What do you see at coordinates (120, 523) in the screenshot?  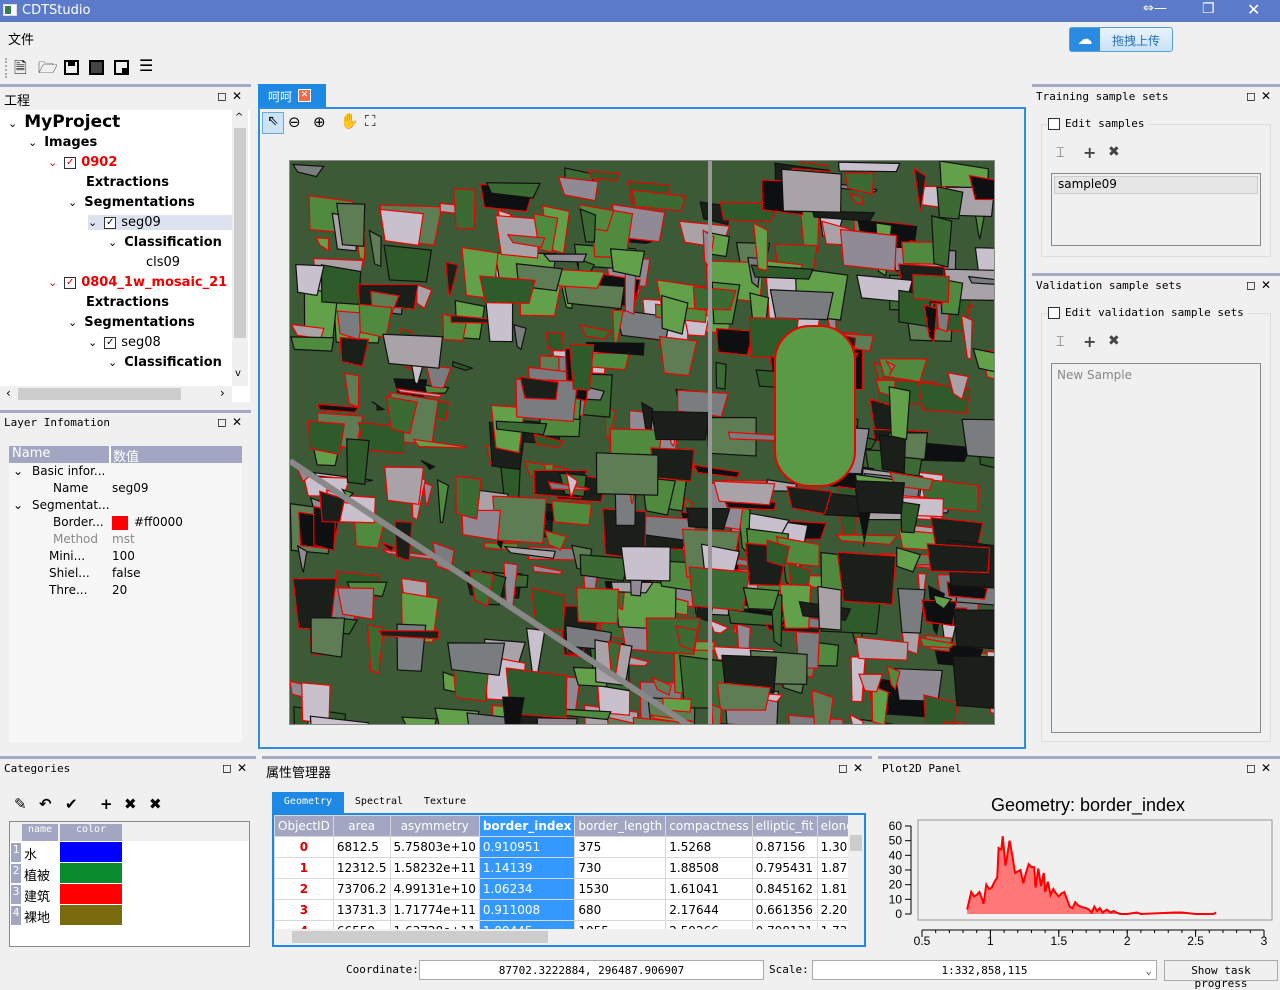 I see `color-swatch` at bounding box center [120, 523].